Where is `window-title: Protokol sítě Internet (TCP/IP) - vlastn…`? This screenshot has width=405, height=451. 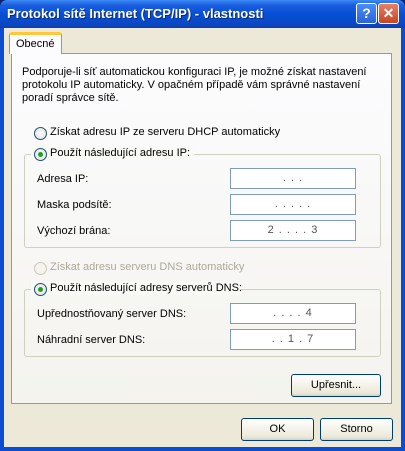
window-title: Protokol sítě Internet (TCP/IP) - vlastn… is located at coordinates (135, 13).